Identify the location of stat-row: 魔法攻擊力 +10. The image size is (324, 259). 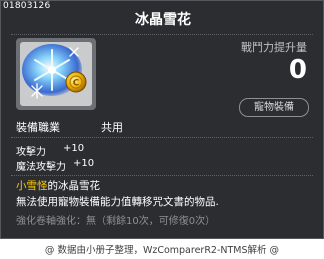
(55, 165).